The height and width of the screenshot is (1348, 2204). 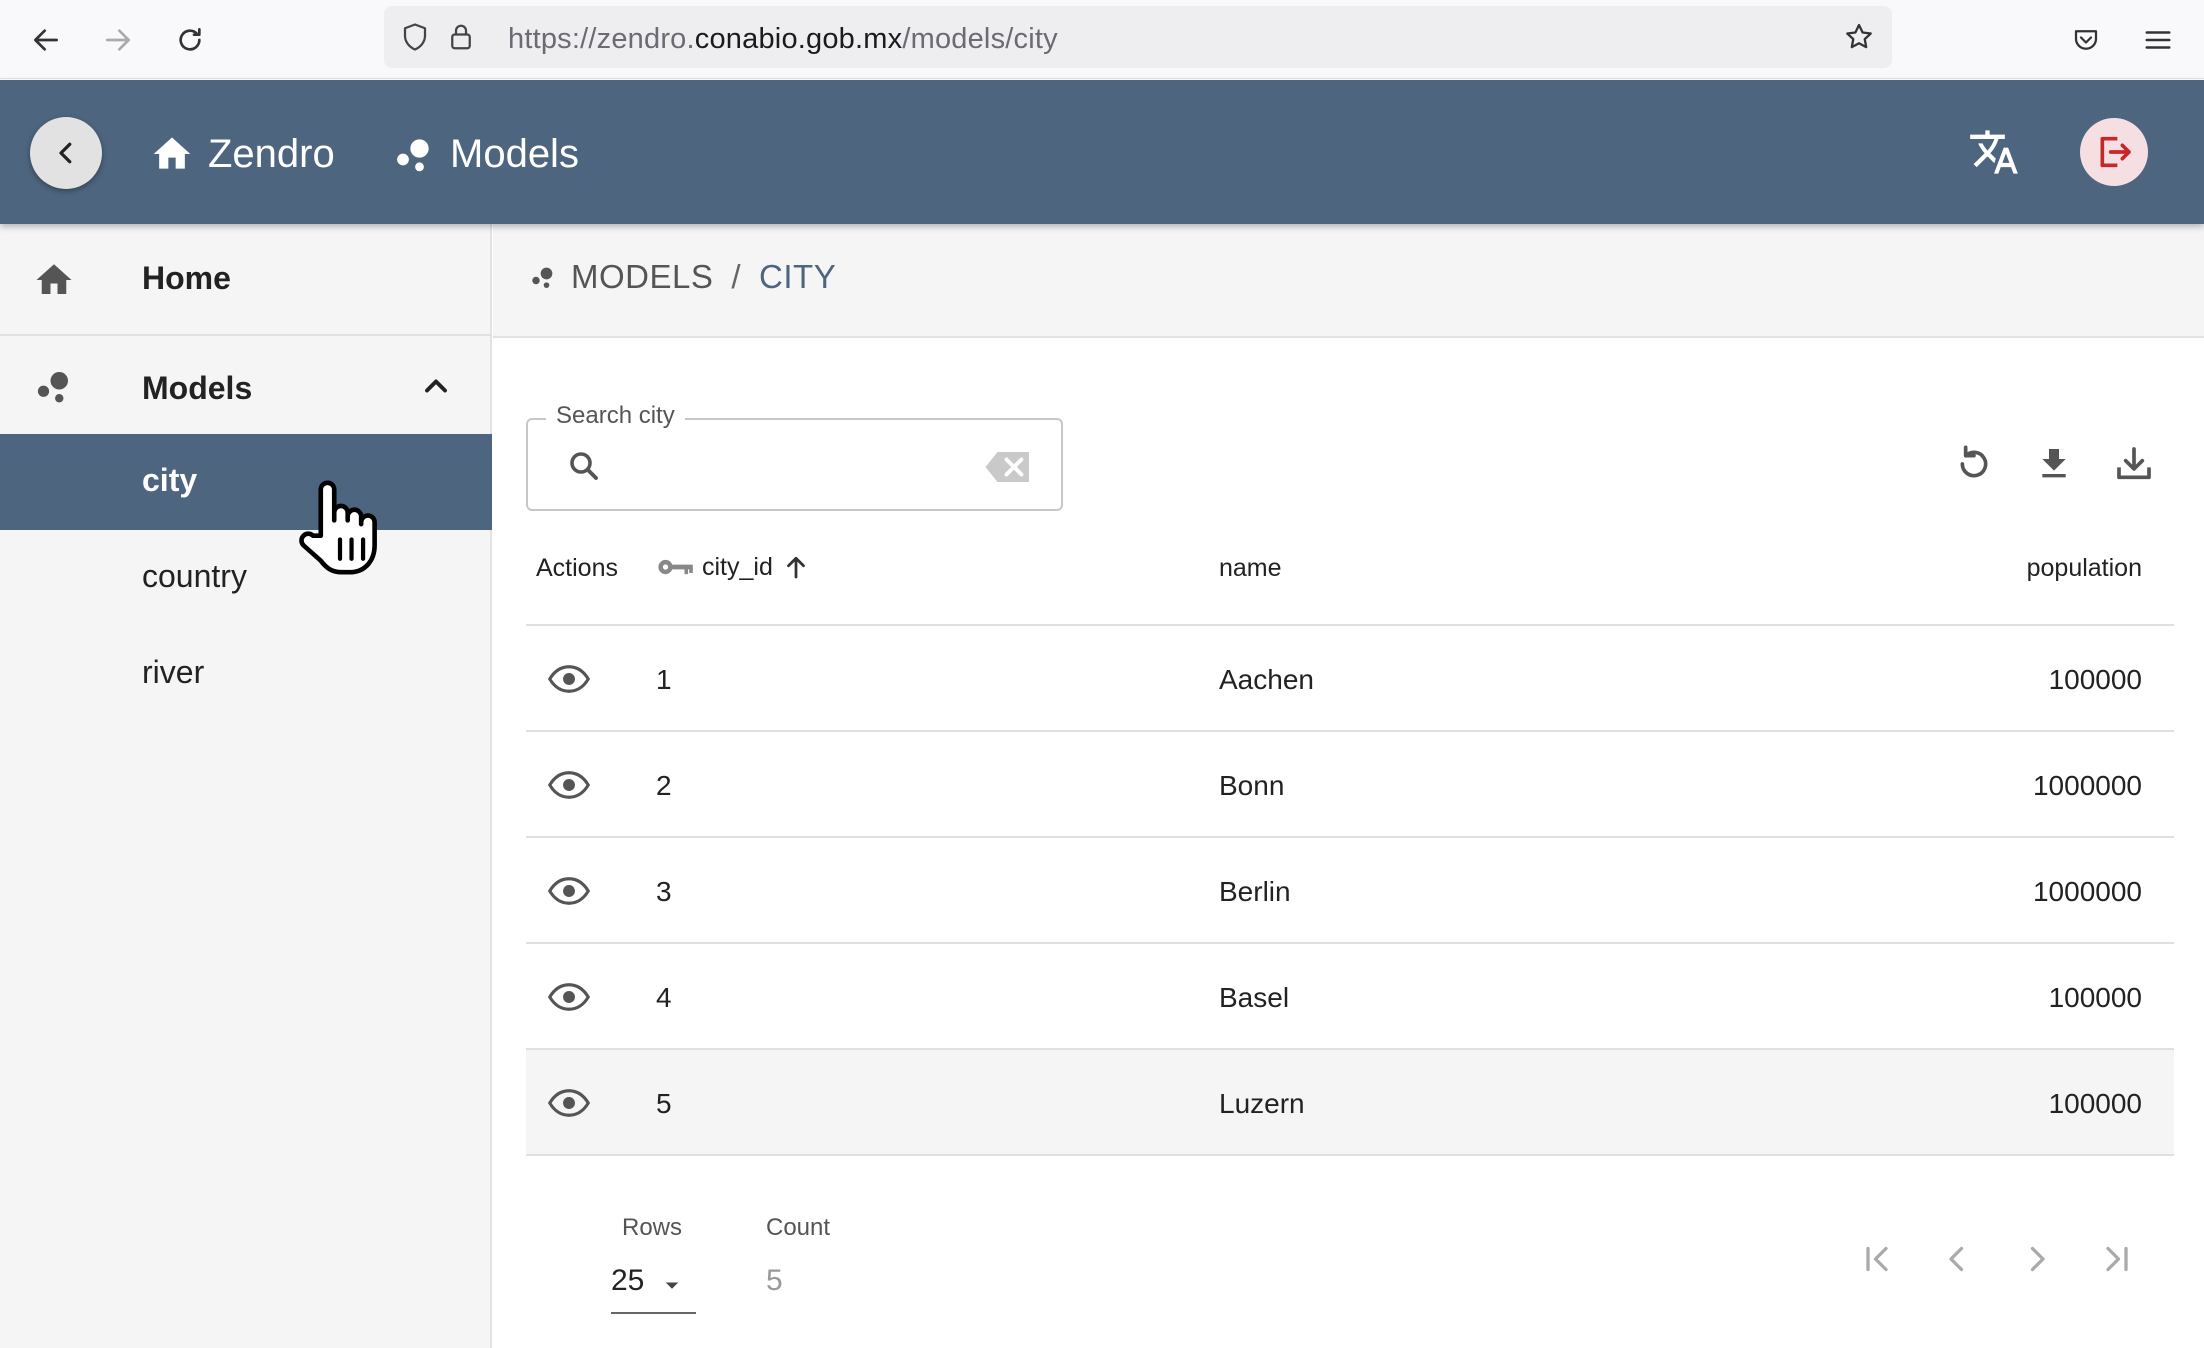 I want to click on hamburger-icon, so click(x=2158, y=40).